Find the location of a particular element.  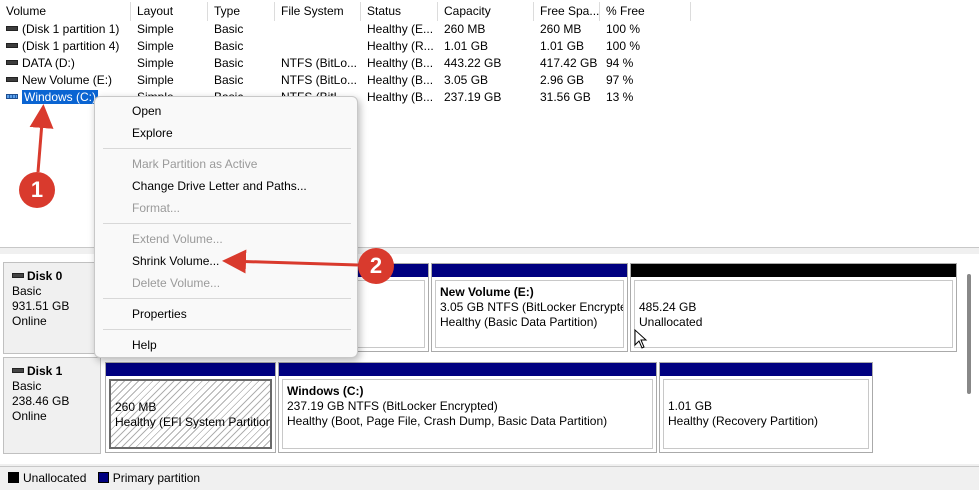

volume-capacity: 3.05 GB is located at coordinates (466, 80).